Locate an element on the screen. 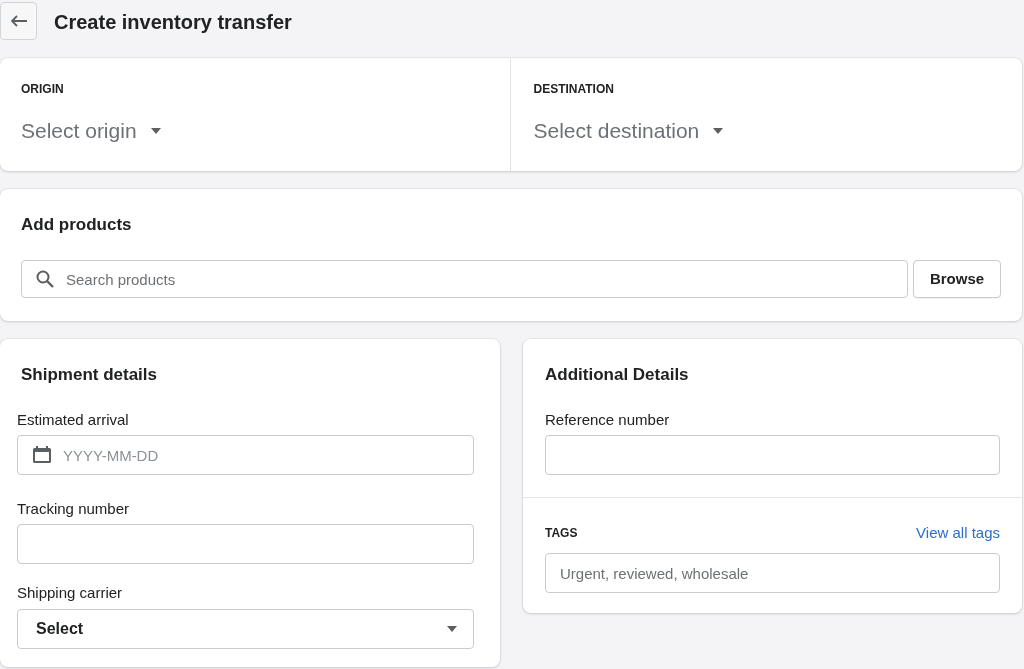 Image resolution: width=1024 pixels, height=669 pixels. card-title: Additional Details is located at coordinates (617, 375).